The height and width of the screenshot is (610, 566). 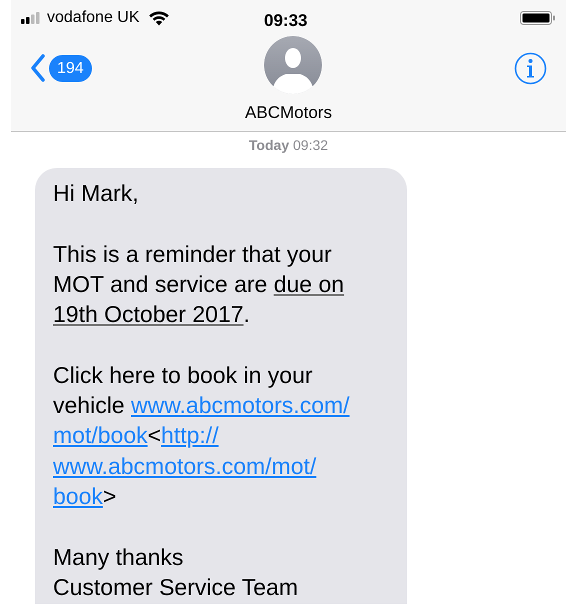 I want to click on back-button: 194, so click(x=61, y=68).